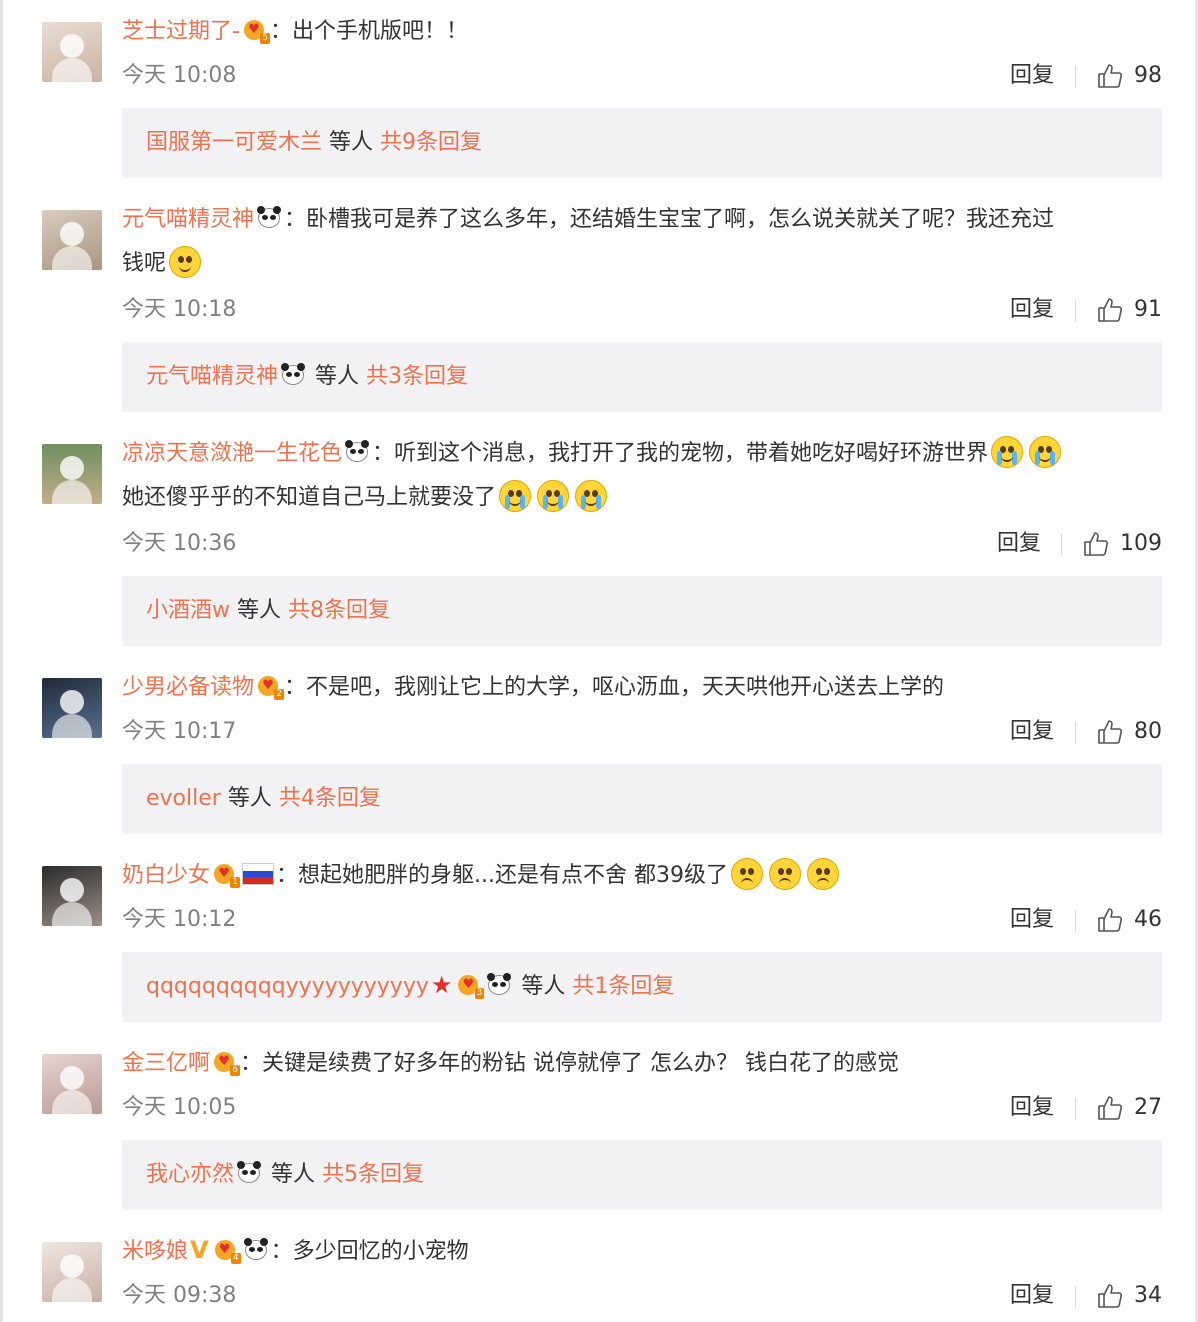  Describe the element at coordinates (330, 798) in the screenshot. I see `reply-count-link: 共4条回复` at that location.